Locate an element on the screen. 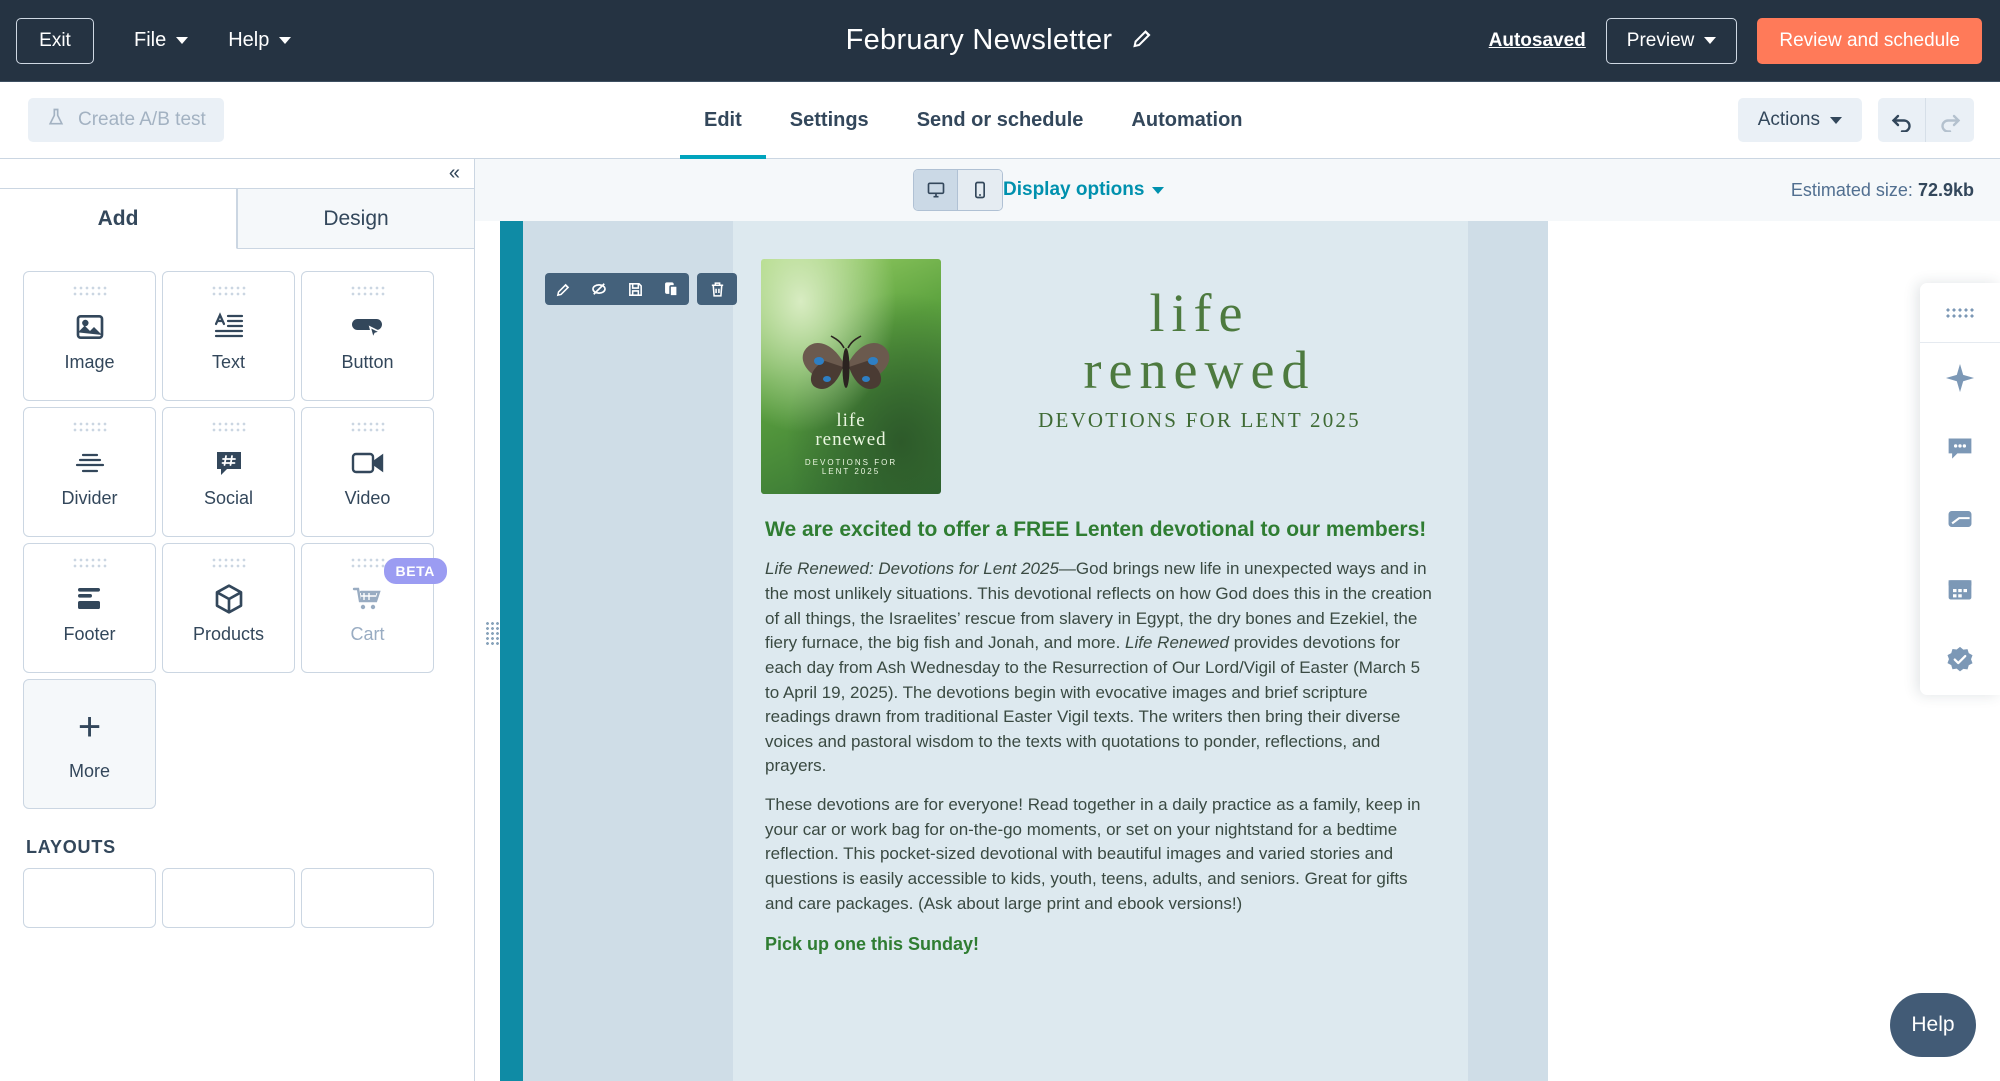 The height and width of the screenshot is (1081, 2000). sidebar-tabs: Add Design is located at coordinates (237, 219).